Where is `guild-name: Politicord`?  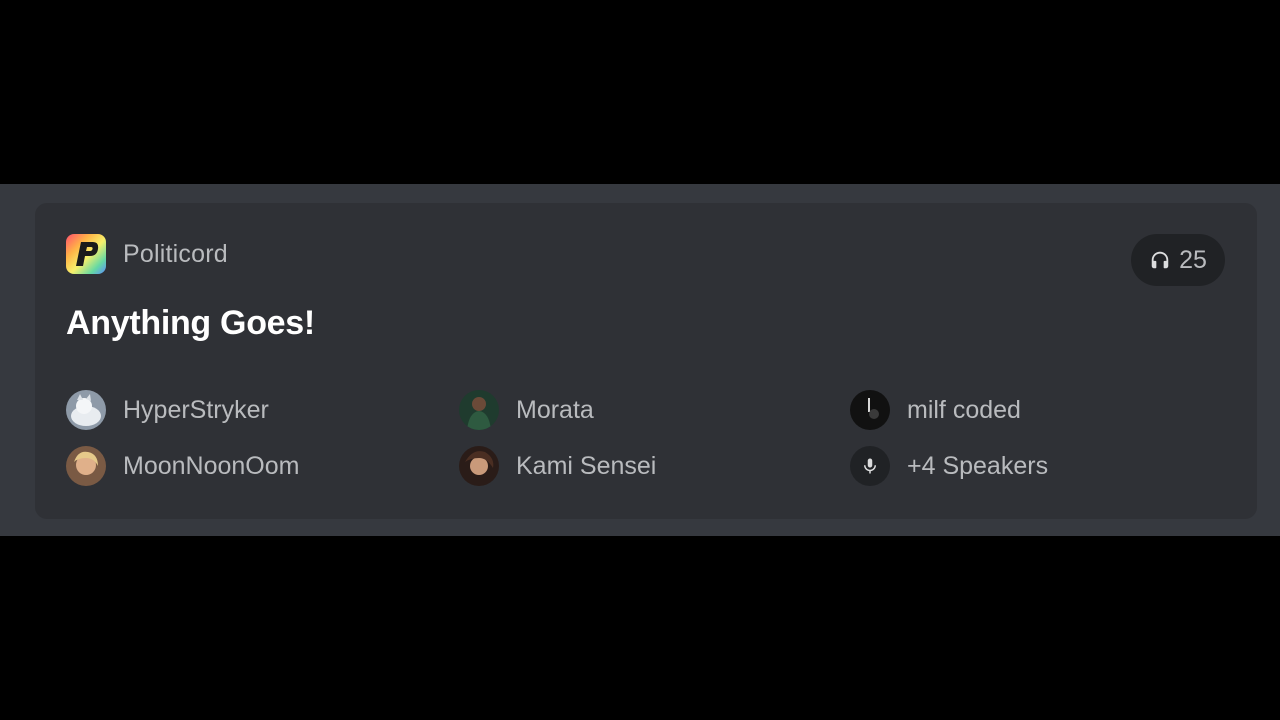
guild-name: Politicord is located at coordinates (175, 253).